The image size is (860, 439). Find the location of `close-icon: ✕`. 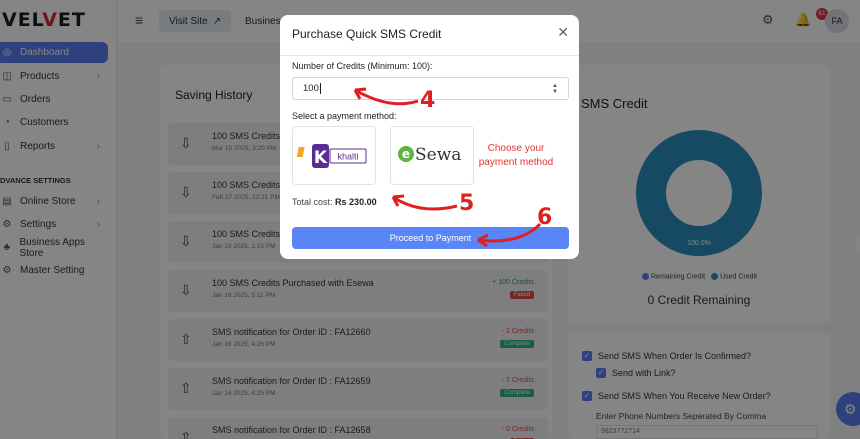

close-icon: ✕ is located at coordinates (563, 32).